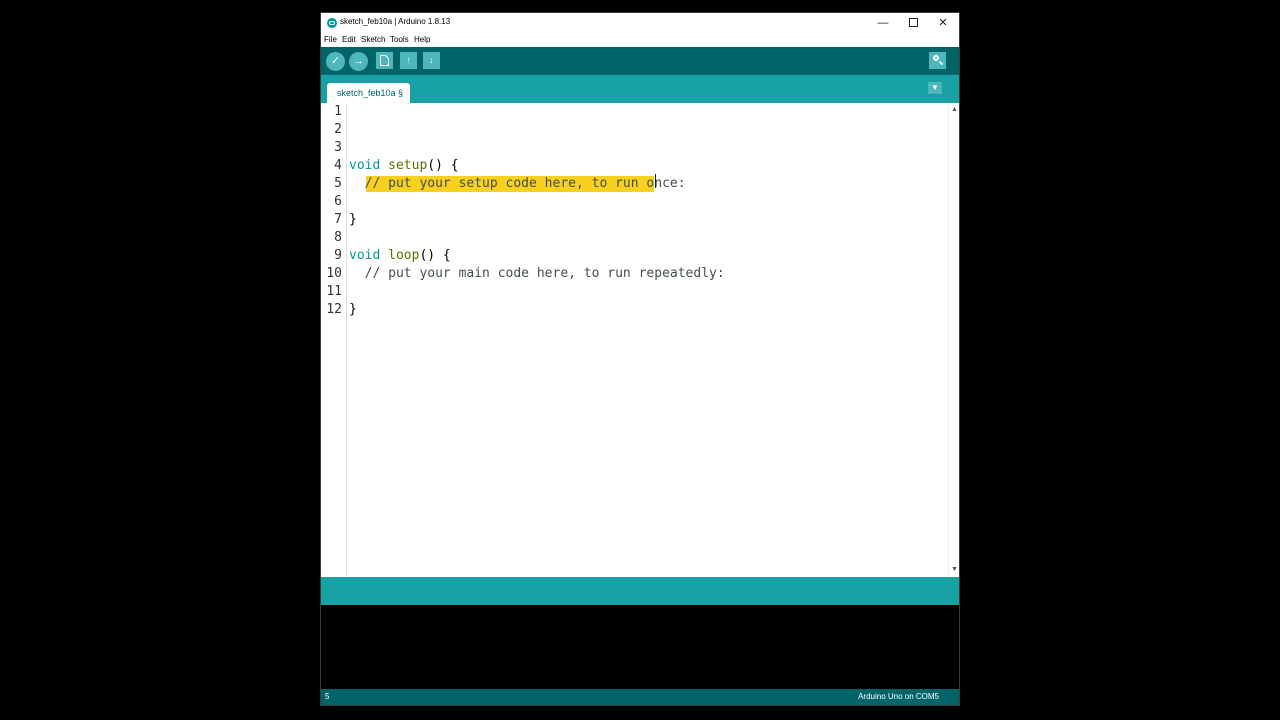  I want to click on new-file-icon, so click(384, 60).